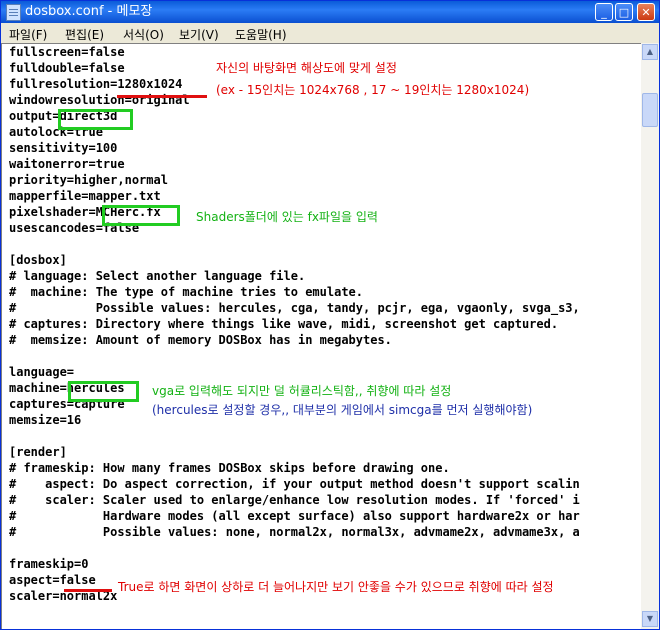 The height and width of the screenshot is (630, 660). I want to click on text-line: sensitivity=100, so click(63, 148).